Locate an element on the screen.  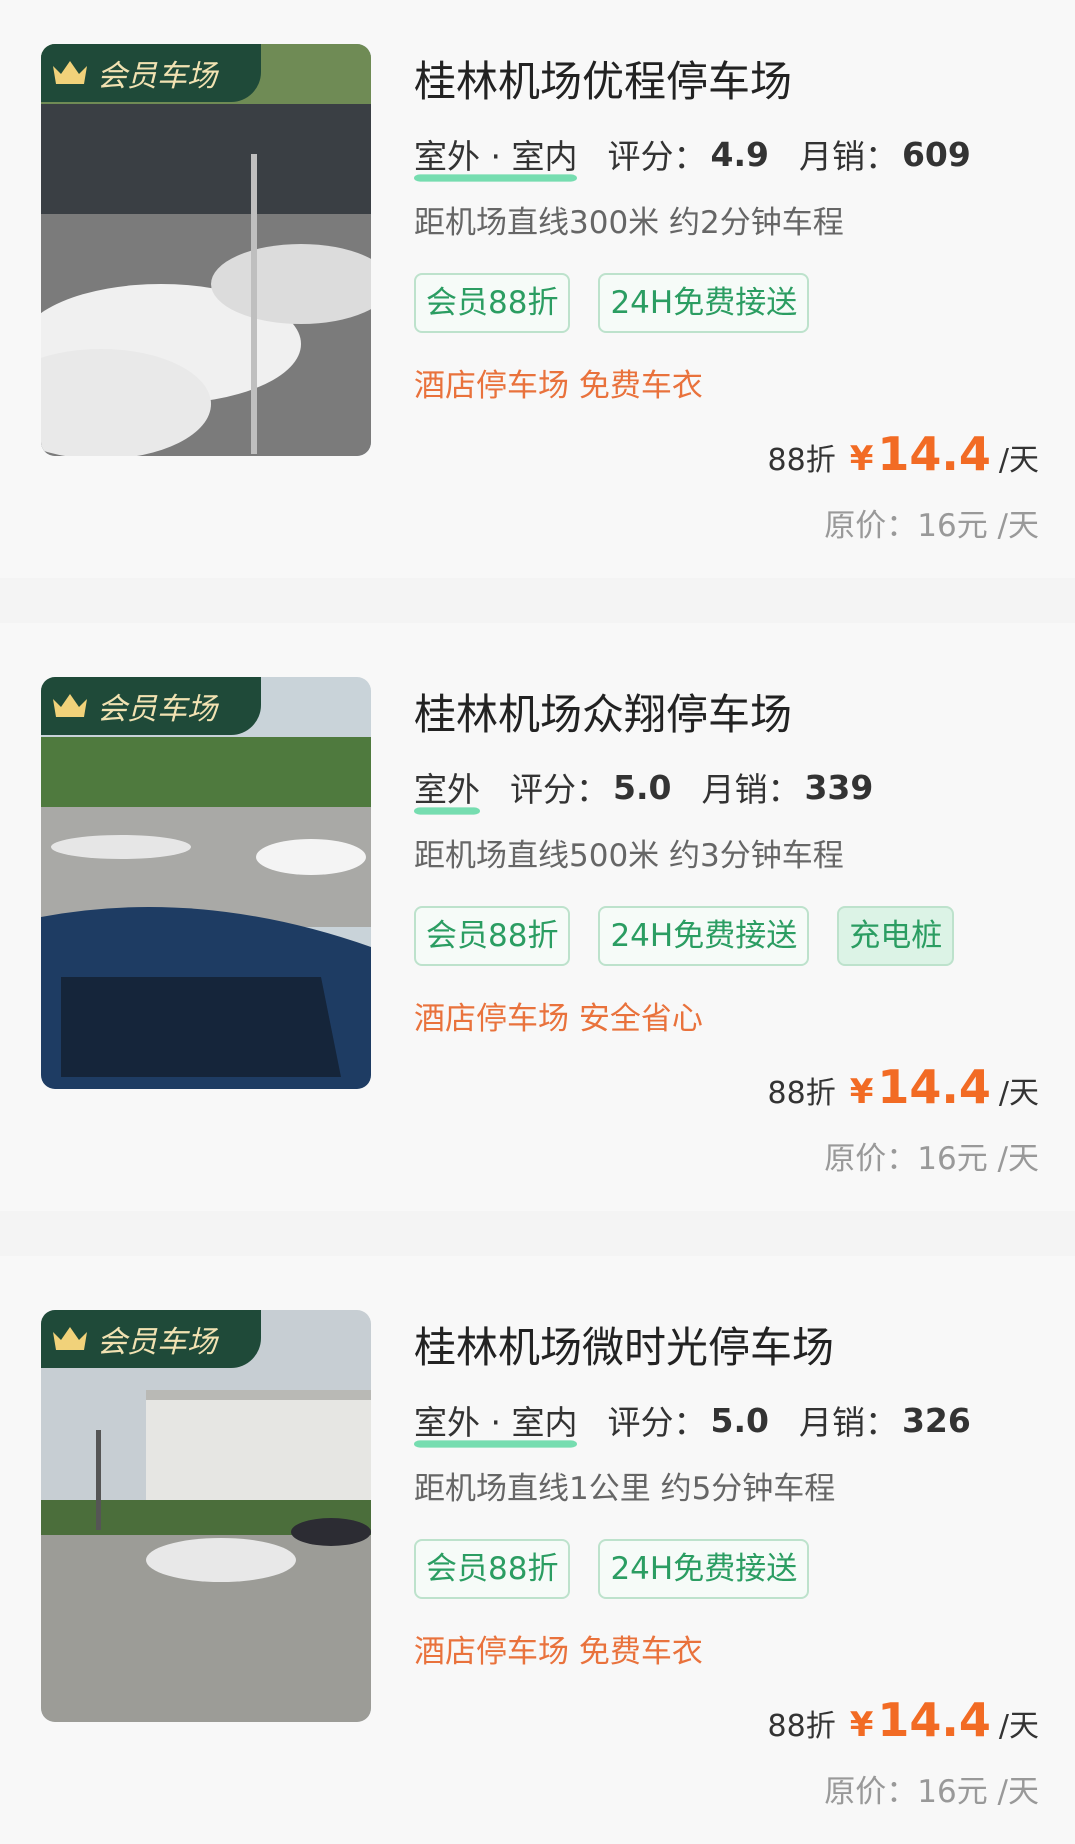
environment-type: 室外 is located at coordinates (447, 789).